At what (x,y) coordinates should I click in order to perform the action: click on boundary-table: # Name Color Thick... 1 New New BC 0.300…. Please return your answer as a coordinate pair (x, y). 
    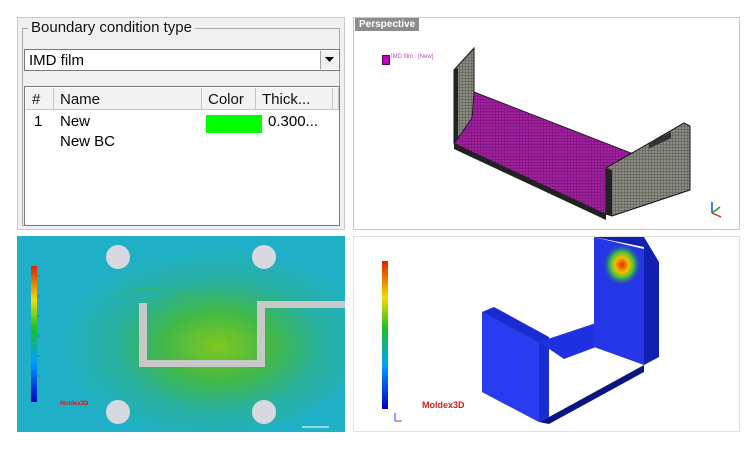
    Looking at the image, I should click on (182, 156).